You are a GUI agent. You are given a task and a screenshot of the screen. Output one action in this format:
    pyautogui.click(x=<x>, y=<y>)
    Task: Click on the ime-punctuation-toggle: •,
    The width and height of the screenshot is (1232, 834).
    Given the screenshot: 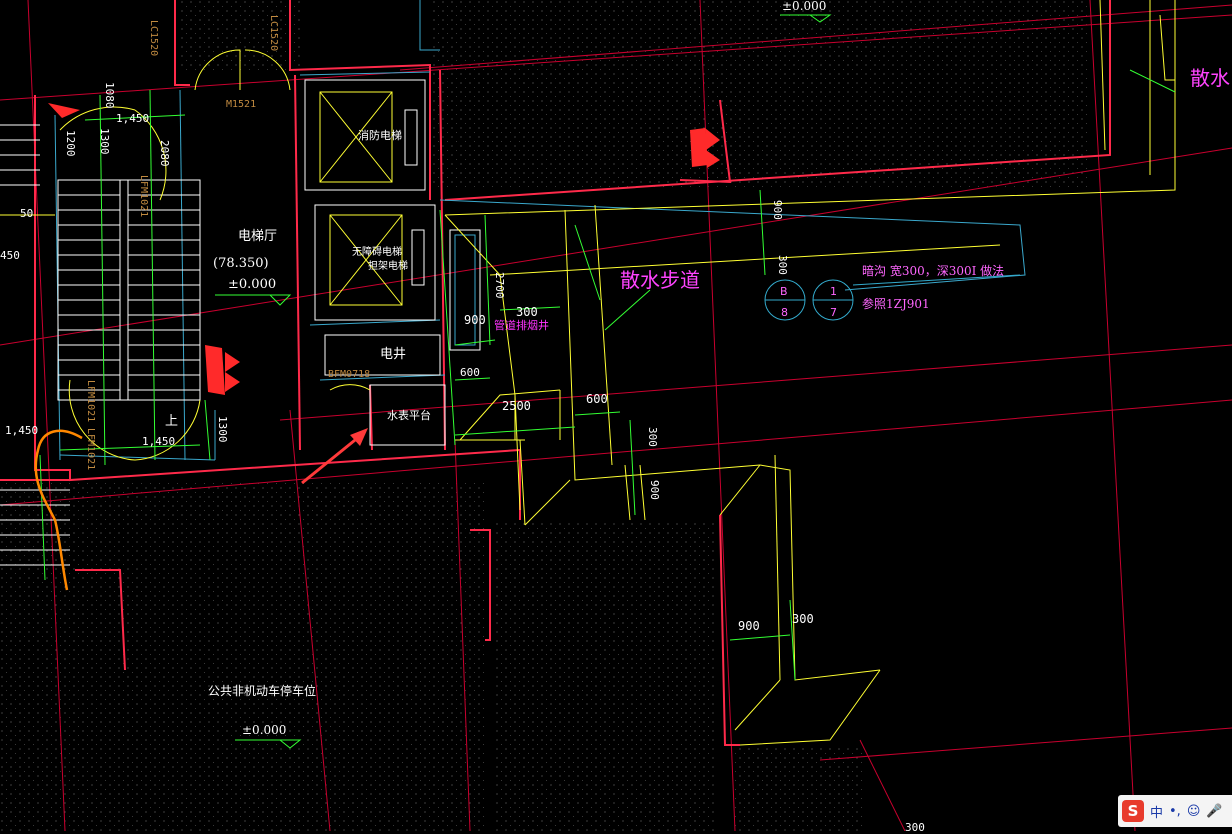 What is the action you would take?
    pyautogui.click(x=1175, y=811)
    